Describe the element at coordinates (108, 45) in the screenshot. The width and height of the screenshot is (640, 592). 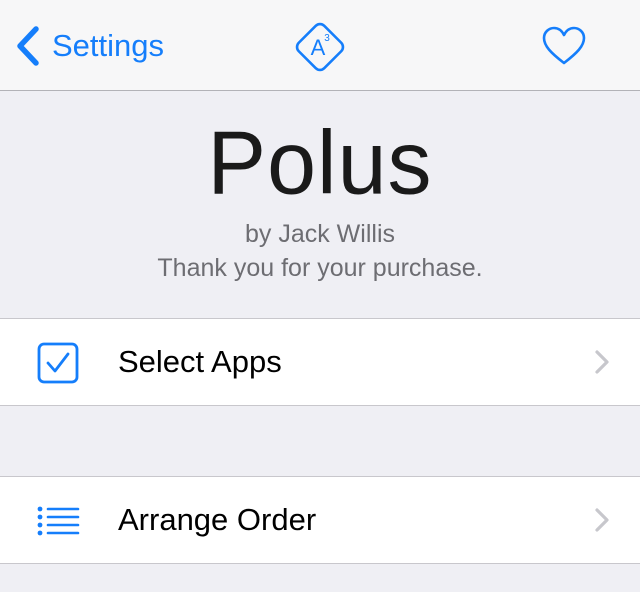
I see `back-button-label: Settings` at that location.